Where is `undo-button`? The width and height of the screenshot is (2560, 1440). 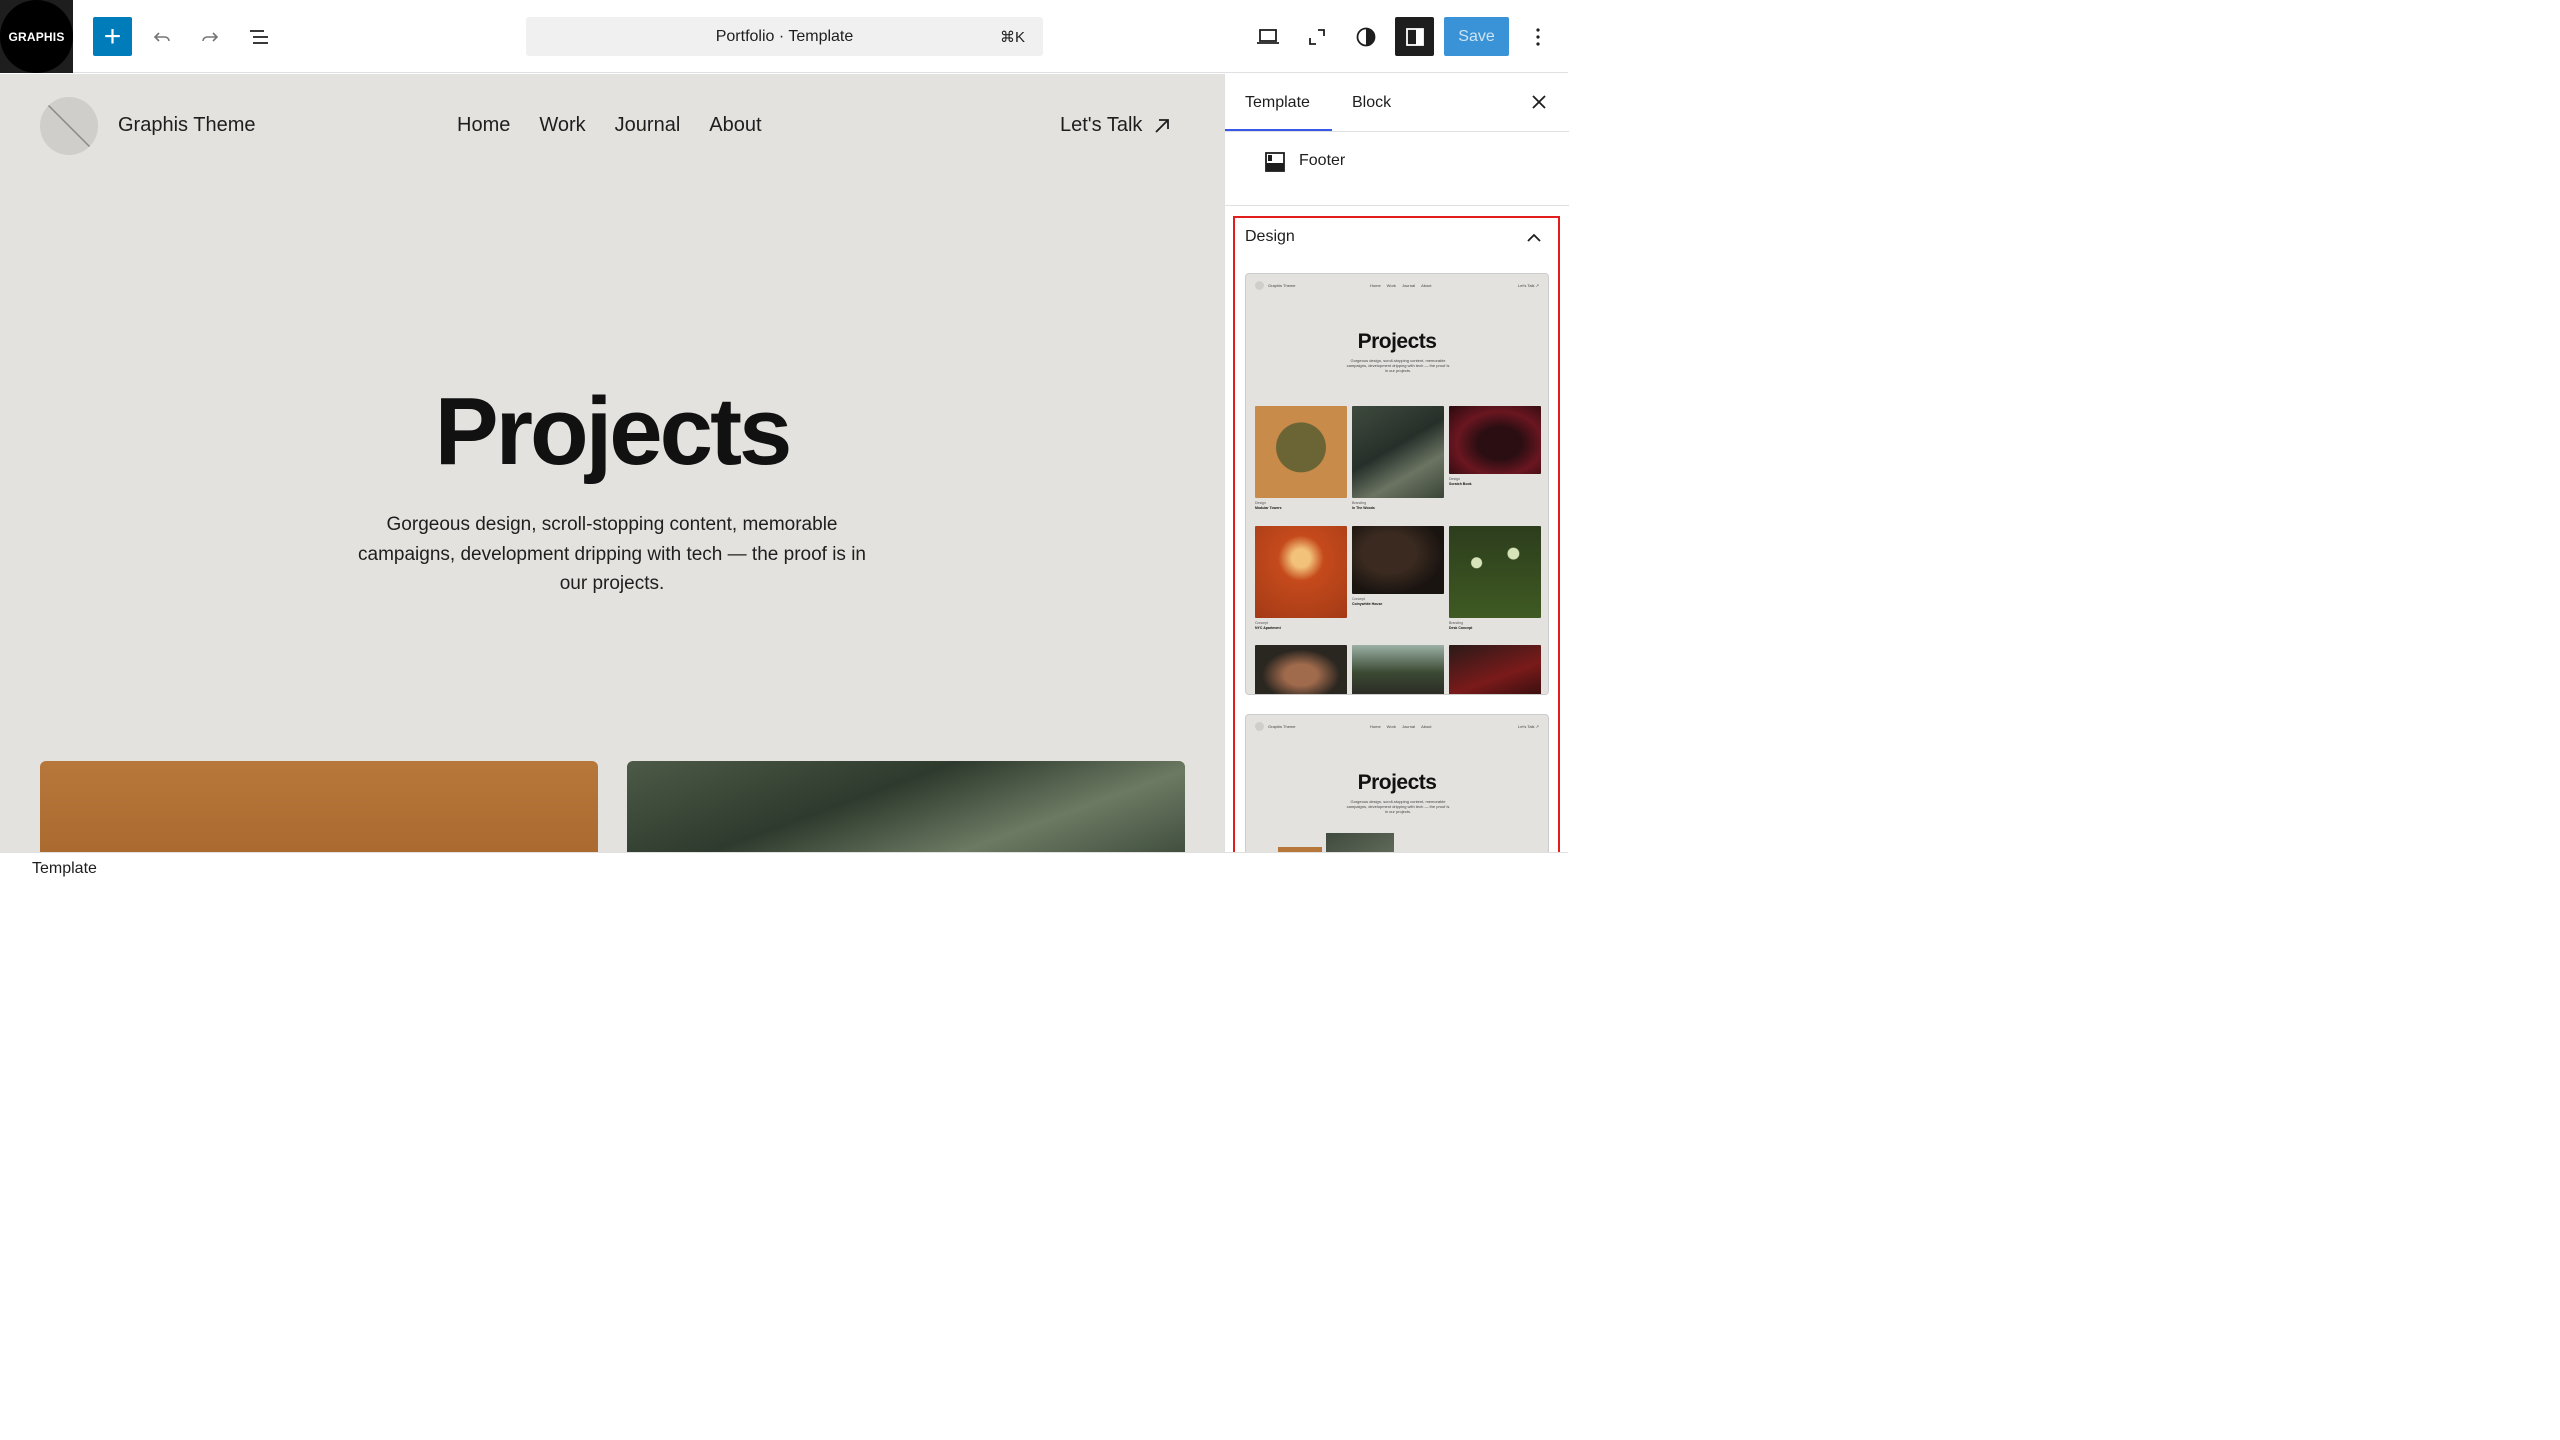 undo-button is located at coordinates (162, 37).